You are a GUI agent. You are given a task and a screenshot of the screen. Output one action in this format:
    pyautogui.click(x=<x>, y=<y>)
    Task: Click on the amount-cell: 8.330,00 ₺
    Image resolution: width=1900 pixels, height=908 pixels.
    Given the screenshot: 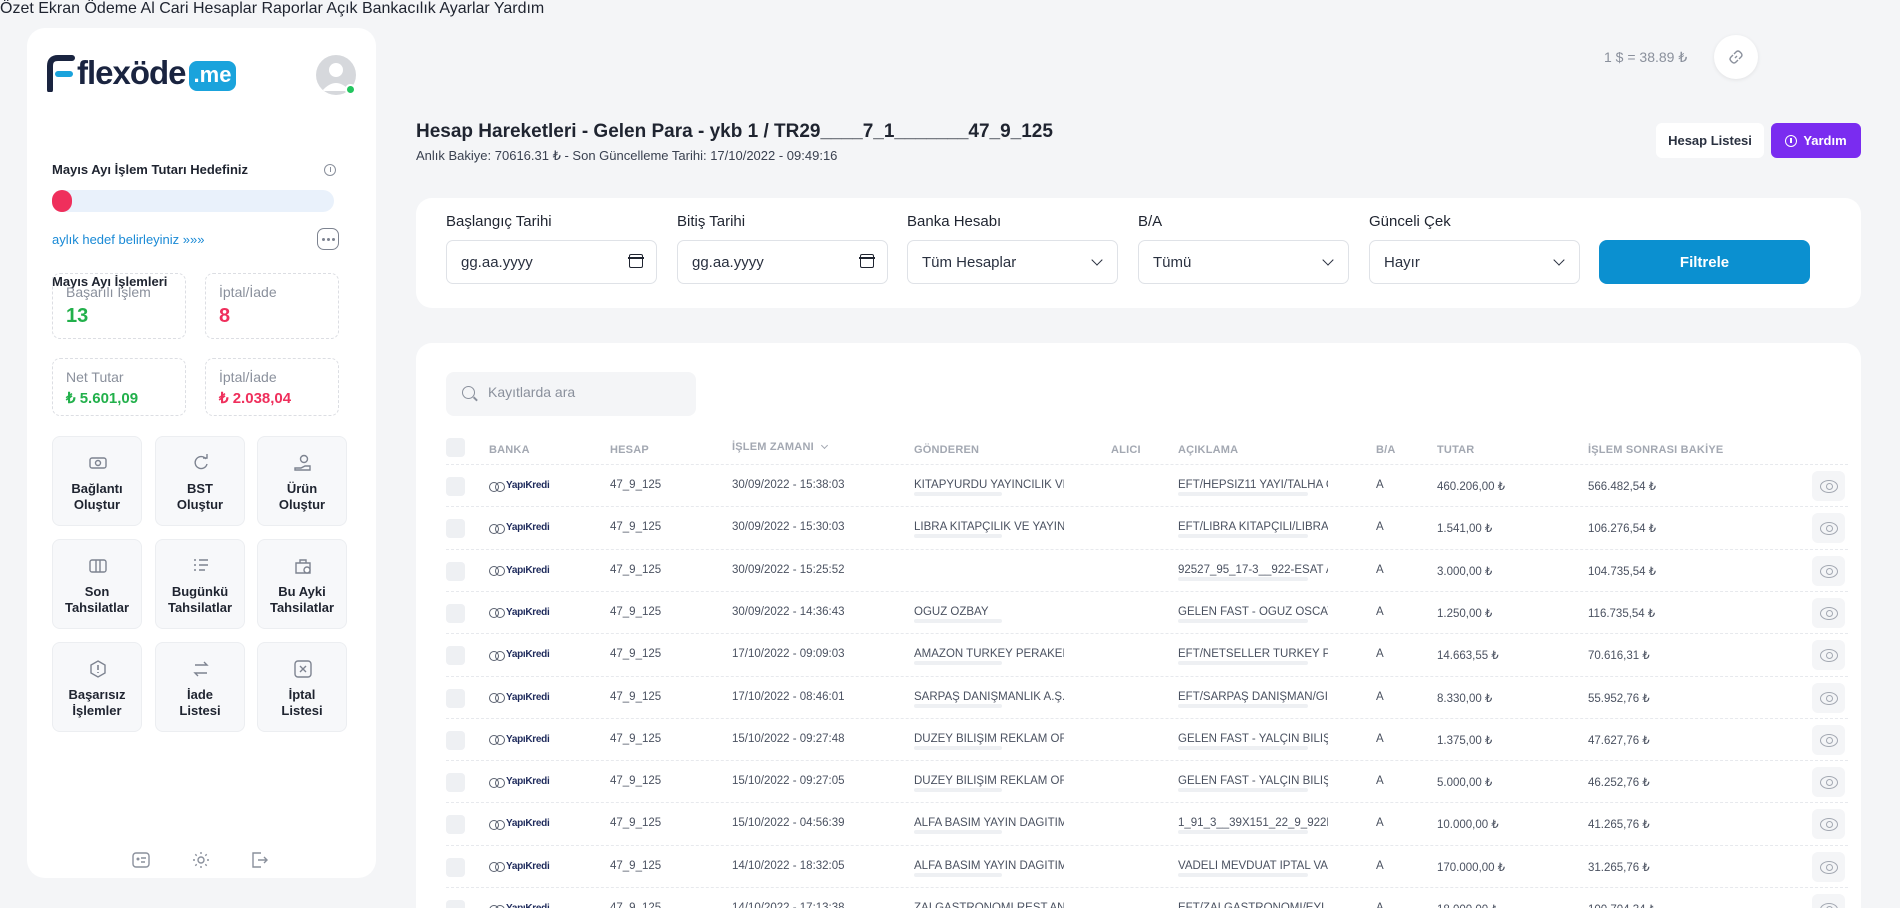 What is the action you would take?
    pyautogui.click(x=1465, y=698)
    